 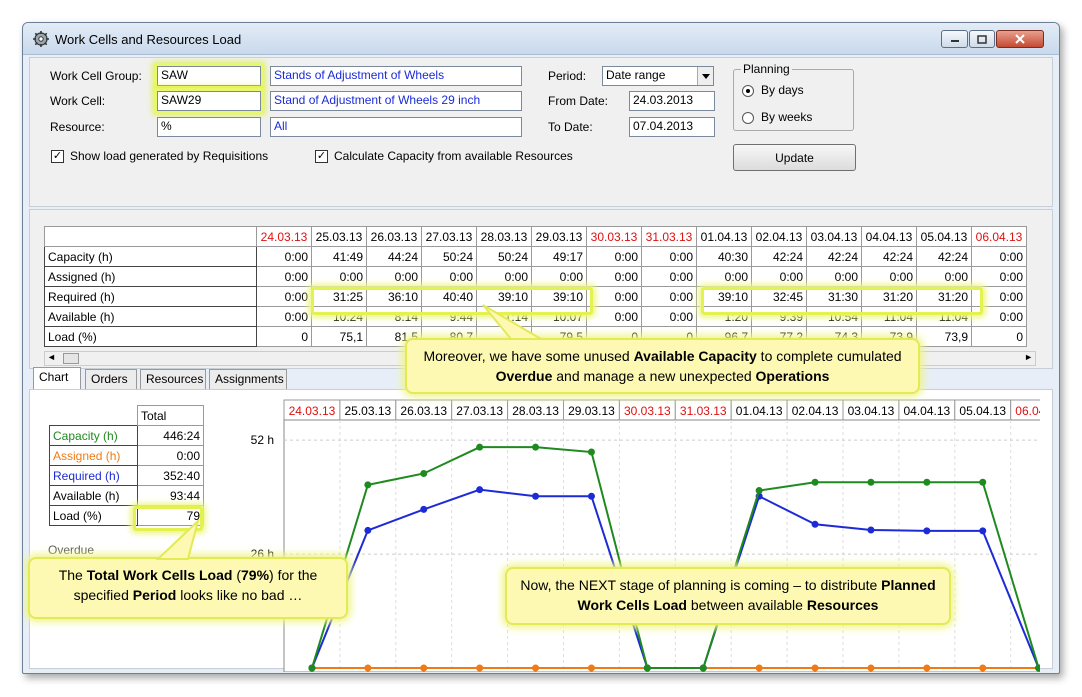 What do you see at coordinates (396, 101) in the screenshot?
I see `work-cell-name-field: Stand of Adjustment of Wheels 29 inch` at bounding box center [396, 101].